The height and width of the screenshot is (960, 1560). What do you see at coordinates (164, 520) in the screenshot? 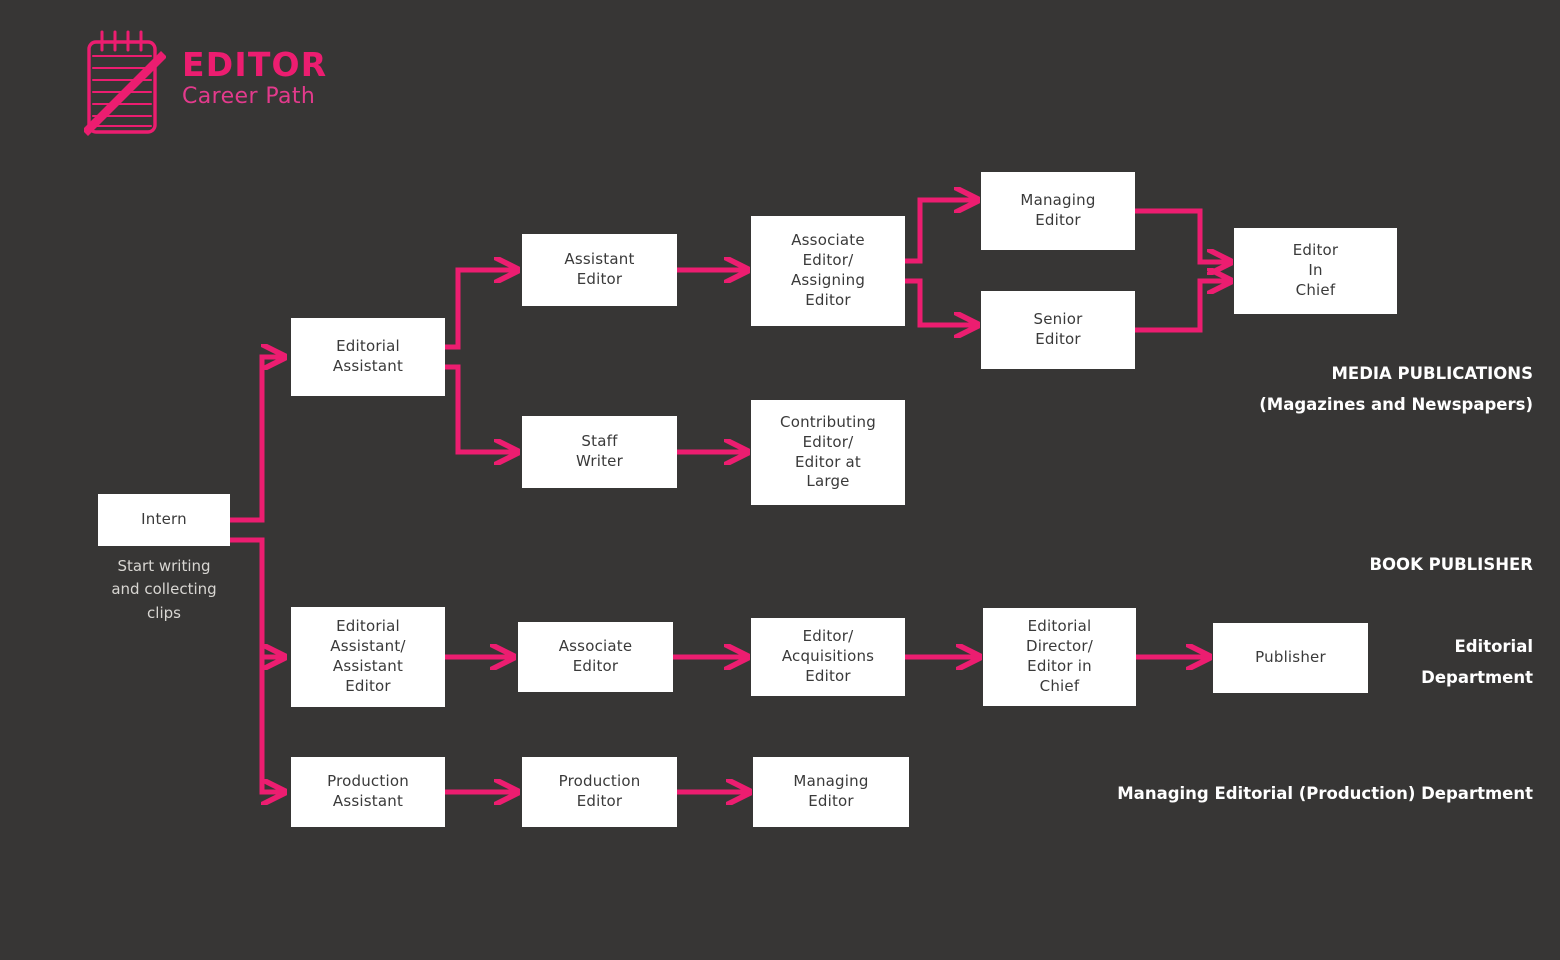
I see `node-intern: Intern` at bounding box center [164, 520].